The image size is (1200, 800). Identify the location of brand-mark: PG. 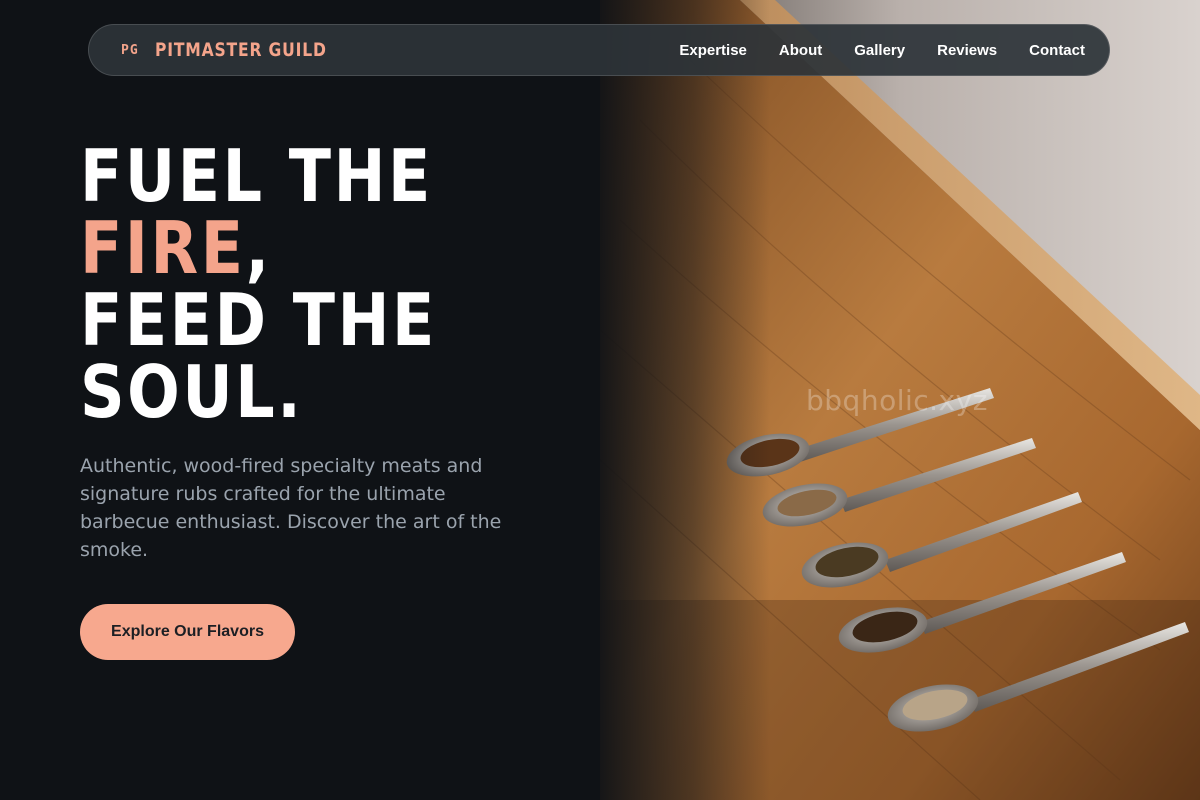
(130, 50).